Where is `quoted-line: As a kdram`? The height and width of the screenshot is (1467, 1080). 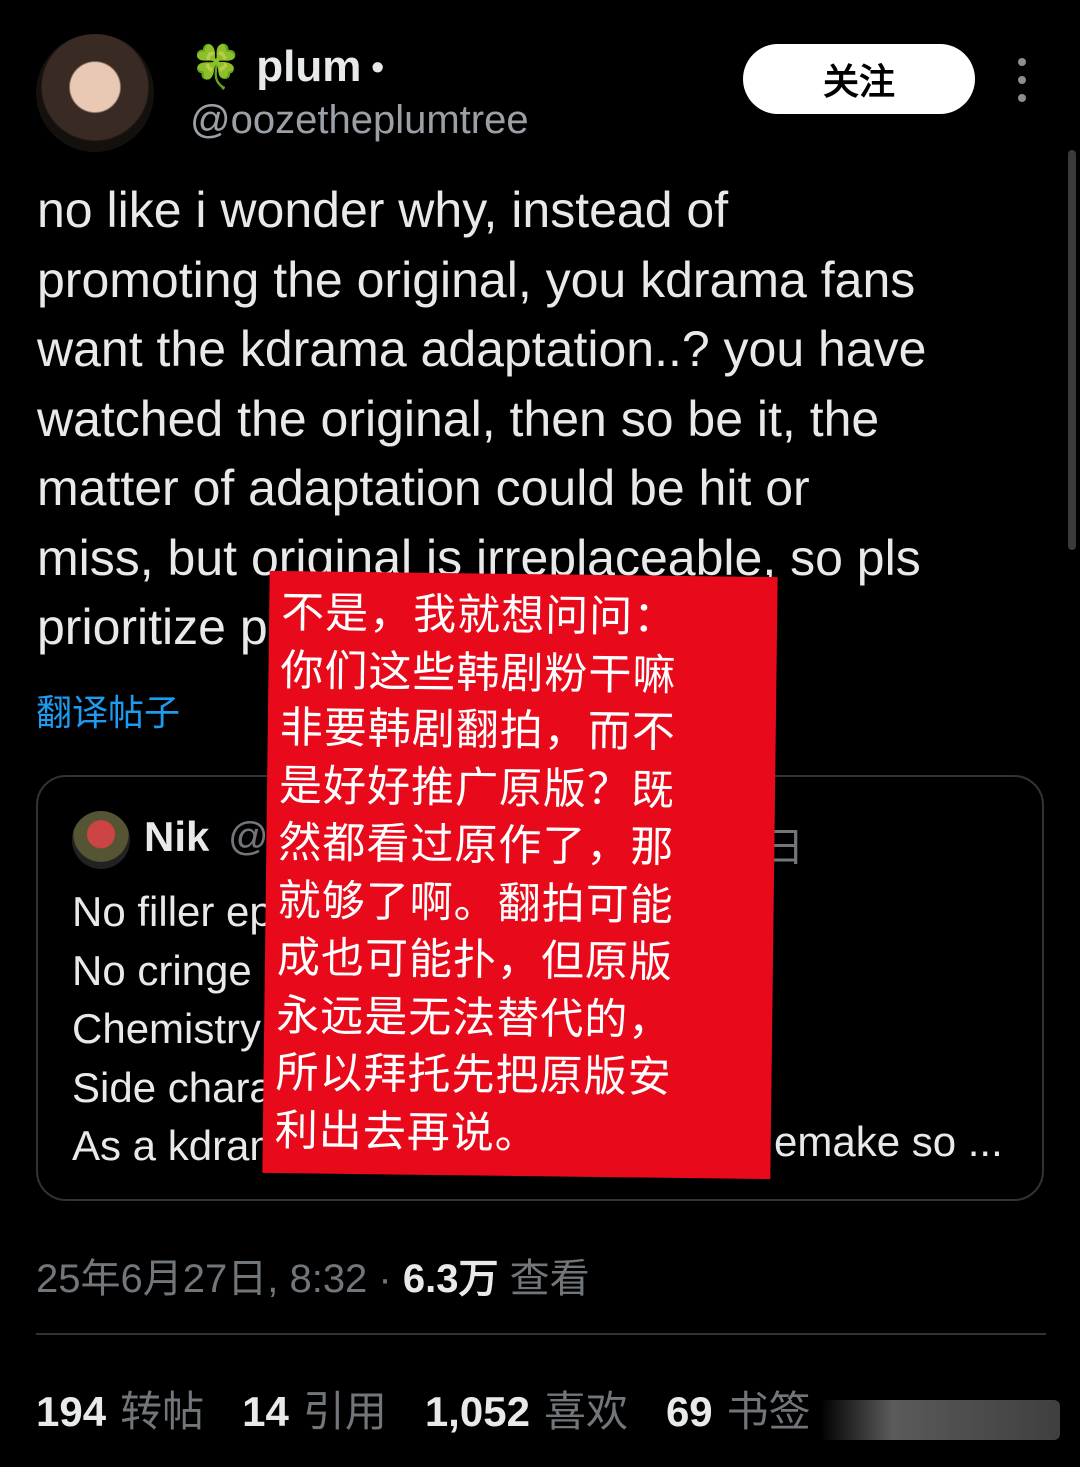 quoted-line: As a kdram is located at coordinates (178, 1145).